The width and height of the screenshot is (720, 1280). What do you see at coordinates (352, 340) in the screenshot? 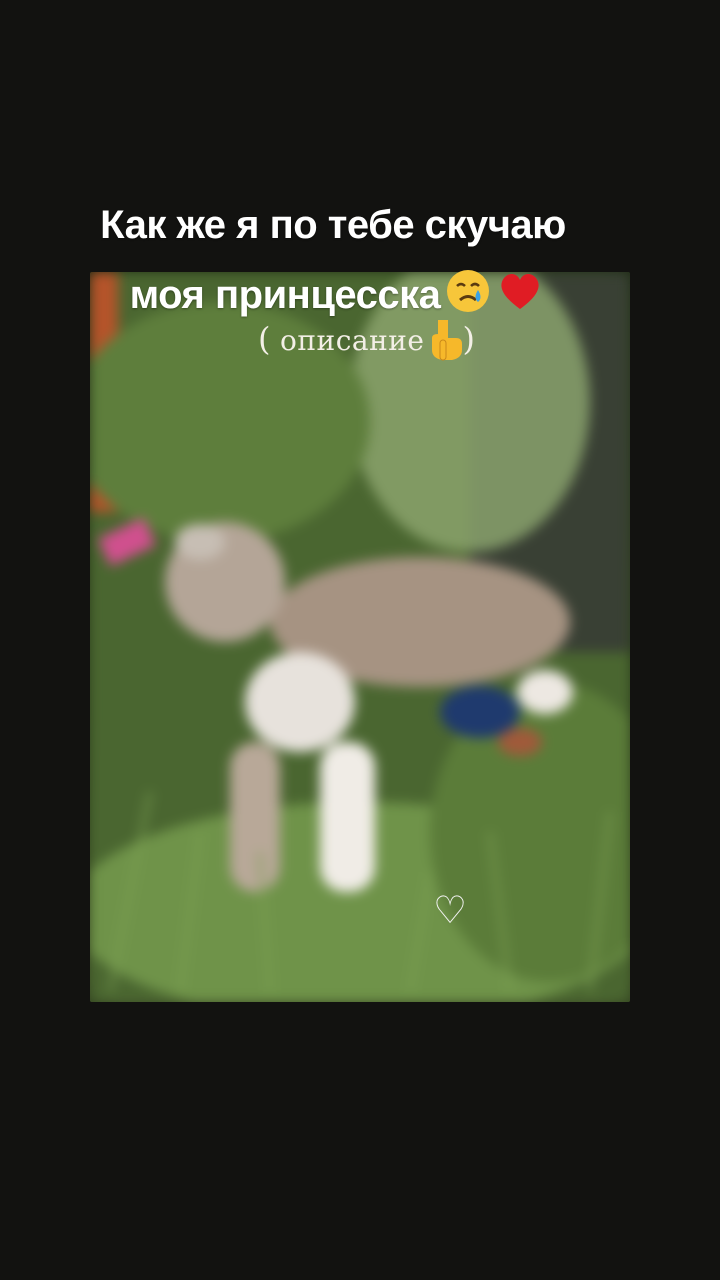
I see `description-label: описание` at bounding box center [352, 340].